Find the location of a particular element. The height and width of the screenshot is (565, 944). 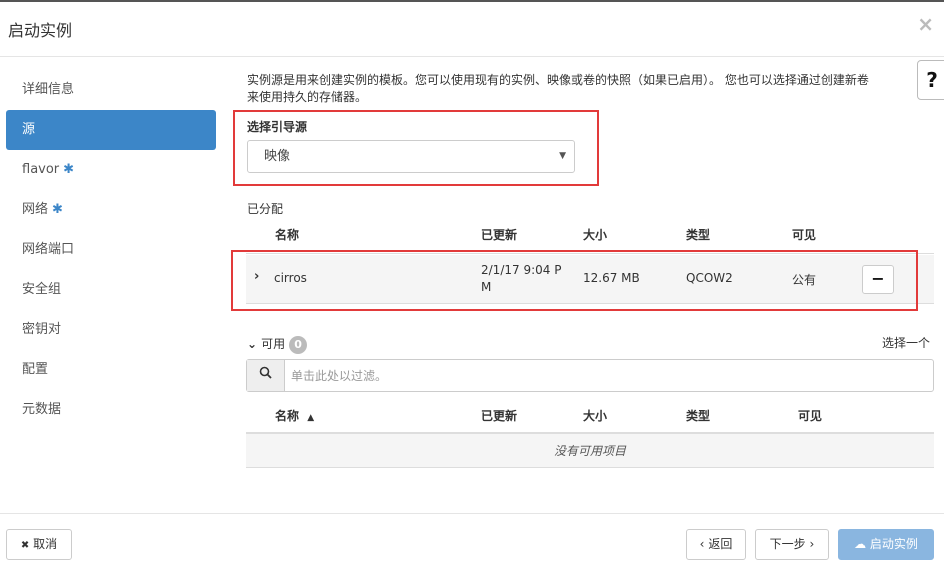

header-label: 名称 is located at coordinates (287, 416).